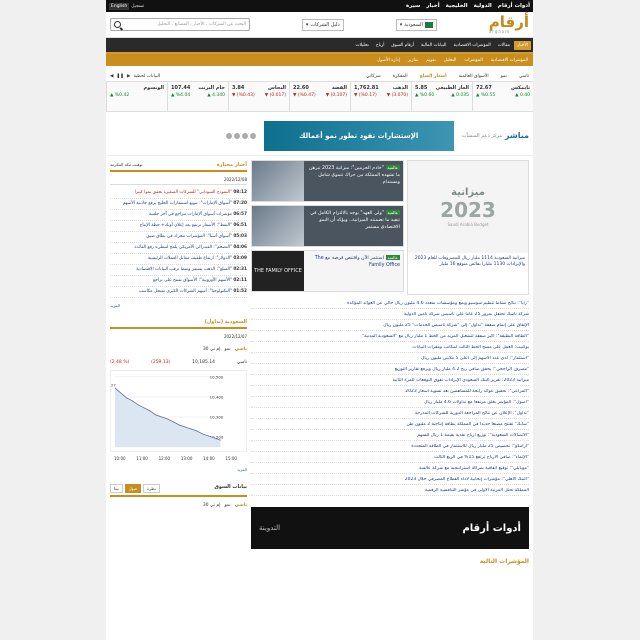  Describe the element at coordinates (176, 411) in the screenshot. I see `index-chart: 10,50010,40010,30010,20010444.27` at that location.